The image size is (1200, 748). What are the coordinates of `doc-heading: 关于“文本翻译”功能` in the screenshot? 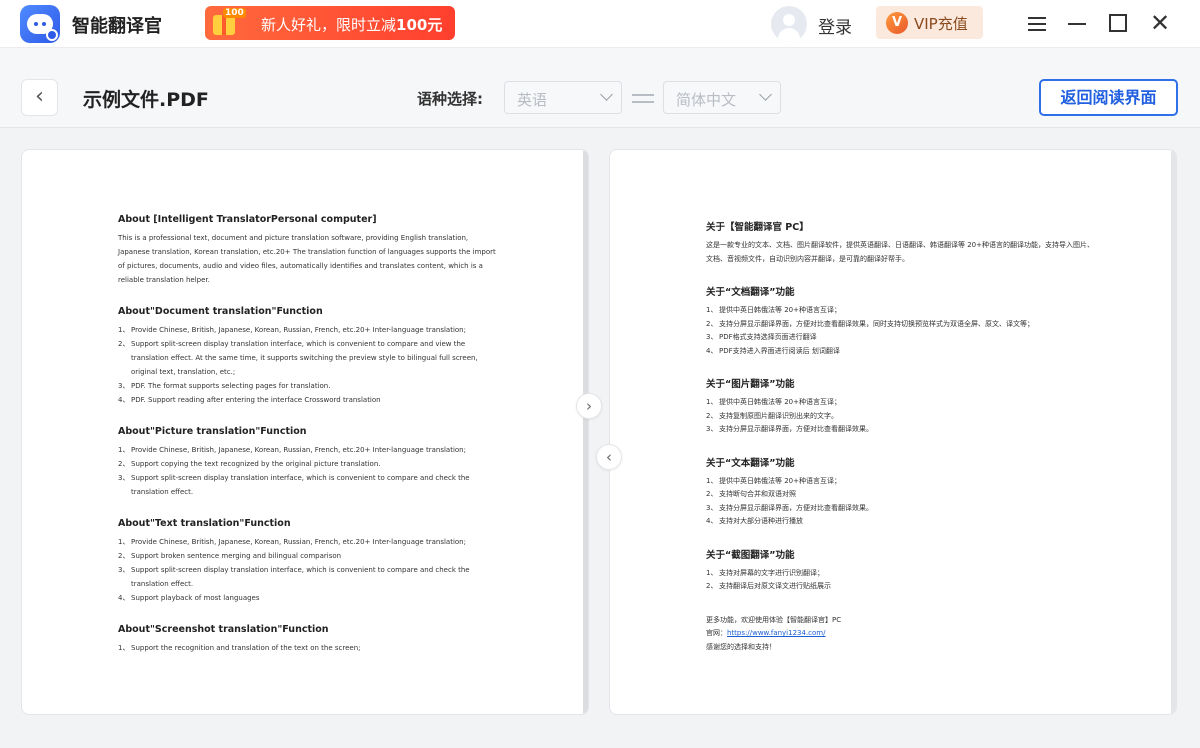 It's located at (750, 463).